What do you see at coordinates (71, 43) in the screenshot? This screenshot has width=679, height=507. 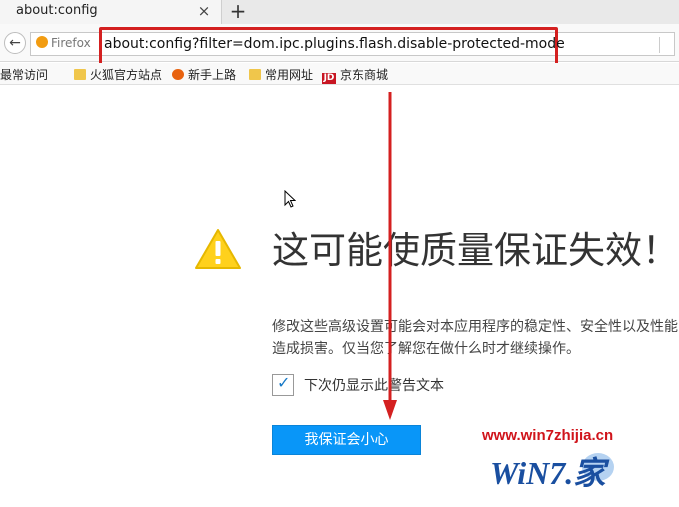 I see `identity-label: Firefox` at bounding box center [71, 43].